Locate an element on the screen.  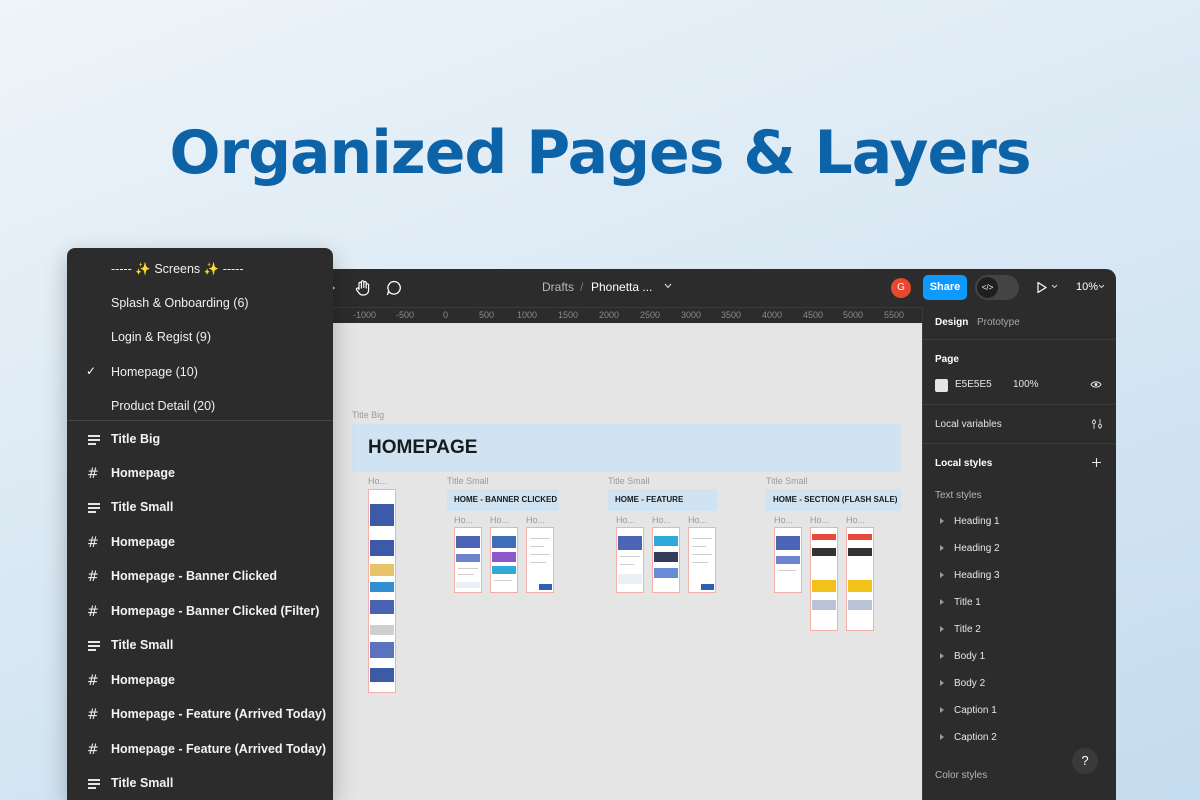
section-title-banner-clicked: HOME - BANNER CLICKED is located at coordinates (503, 500).